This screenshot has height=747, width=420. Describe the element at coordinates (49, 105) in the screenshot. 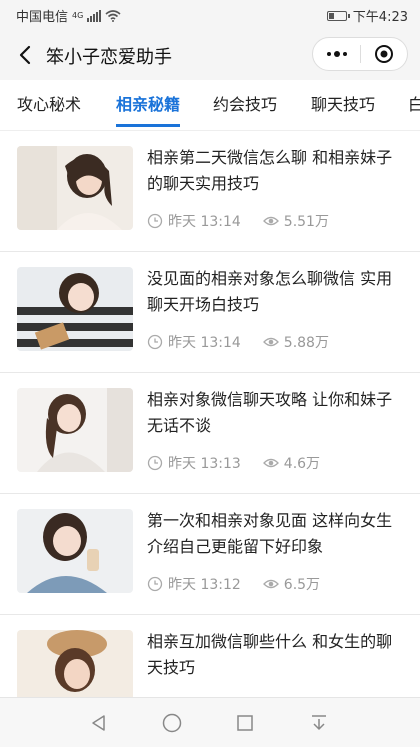

I see `tab-gongxin: 攻心秘术` at that location.